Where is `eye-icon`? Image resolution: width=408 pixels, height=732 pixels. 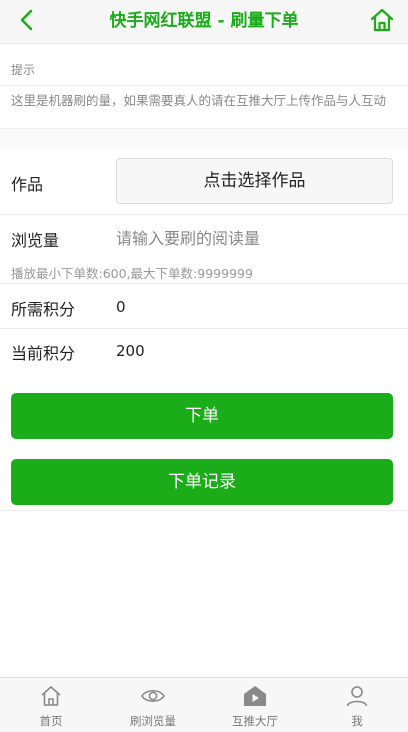 eye-icon is located at coordinates (153, 696).